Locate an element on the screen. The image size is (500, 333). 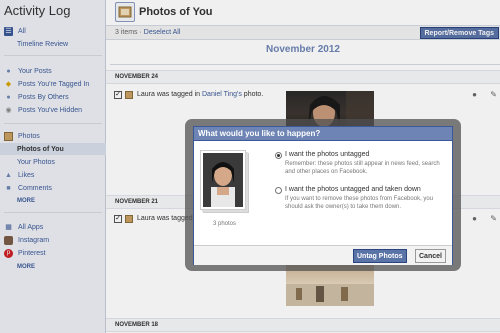
sidebar-item-posts-by-others: ● Posts By Others is located at coordinates (53, 97).